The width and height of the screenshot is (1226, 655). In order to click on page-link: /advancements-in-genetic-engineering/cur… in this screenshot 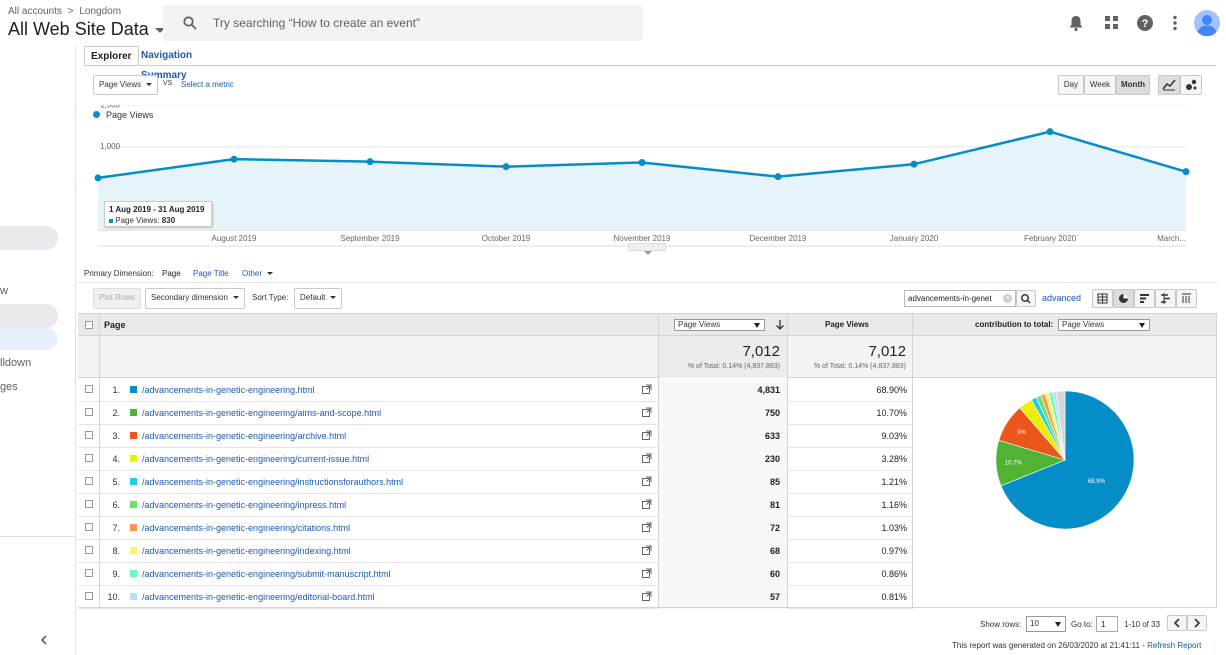, I will do `click(255, 459)`.